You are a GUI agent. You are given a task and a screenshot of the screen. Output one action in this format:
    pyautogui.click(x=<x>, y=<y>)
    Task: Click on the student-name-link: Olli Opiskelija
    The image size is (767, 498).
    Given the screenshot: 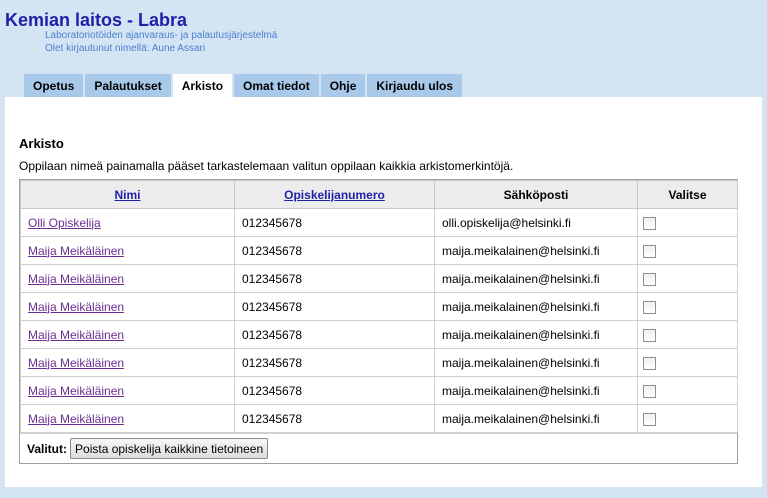 What is the action you would take?
    pyautogui.click(x=64, y=223)
    